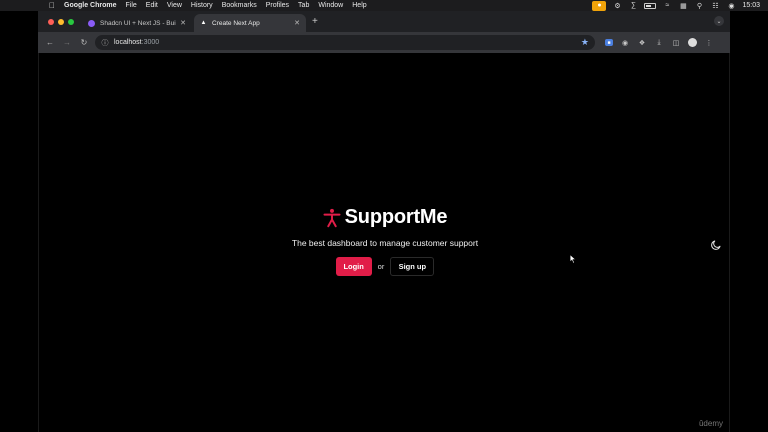  I want to click on bluetooth-icon: ∑, so click(633, 5).